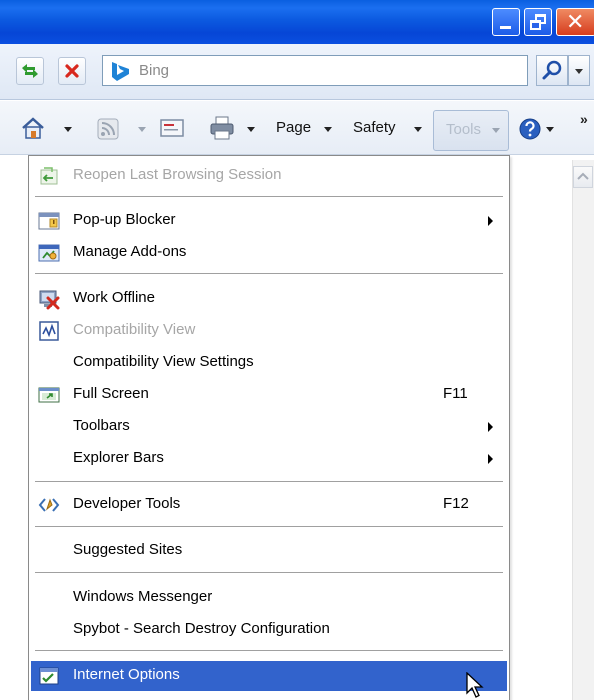 The image size is (594, 700). I want to click on compatibility-view-icon, so click(49, 331).